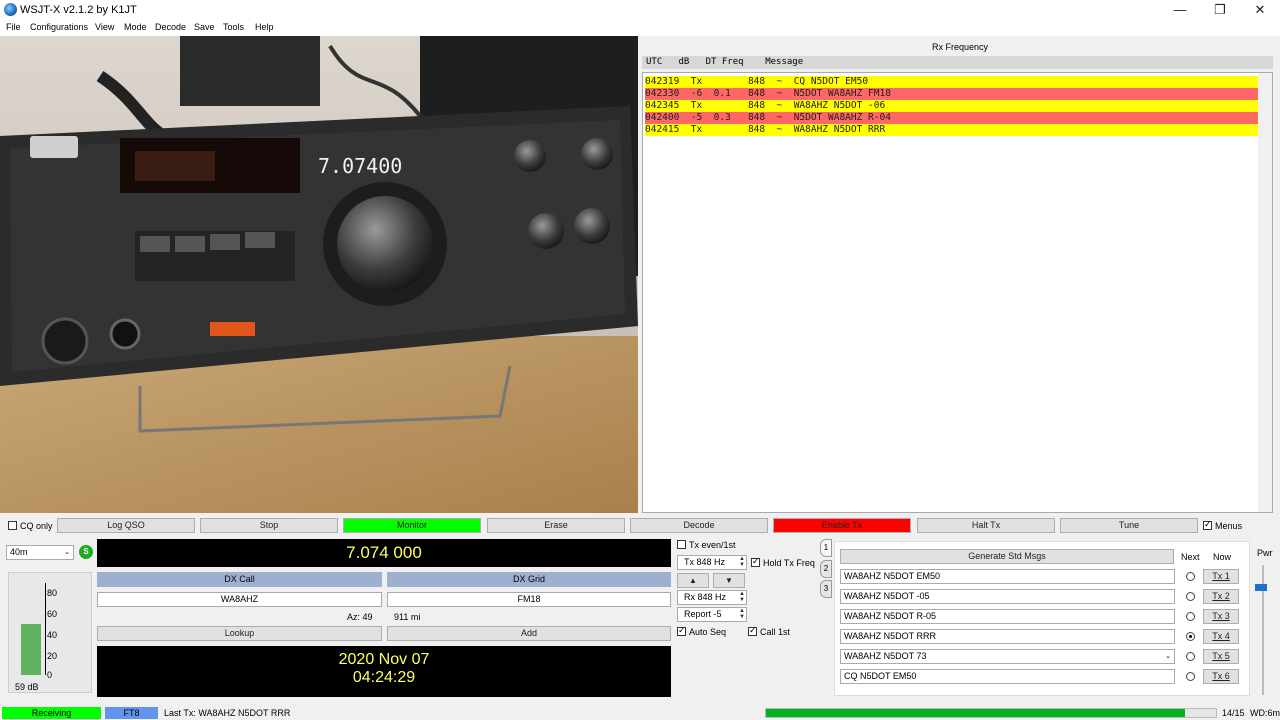 The width and height of the screenshot is (1280, 720). What do you see at coordinates (360, 166) in the screenshot?
I see `svg-text: 7.07400` at bounding box center [360, 166].